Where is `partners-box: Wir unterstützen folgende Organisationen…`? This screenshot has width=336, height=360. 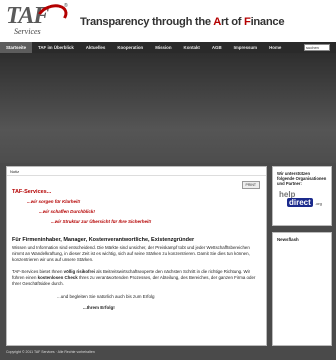
partners-box: Wir unterstützen folgende Organisationen… is located at coordinates (302, 196).